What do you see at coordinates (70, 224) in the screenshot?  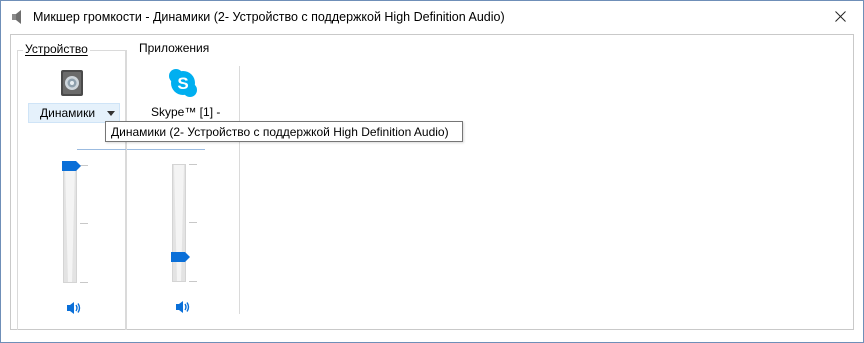 I see `device-volume-slider` at bounding box center [70, 224].